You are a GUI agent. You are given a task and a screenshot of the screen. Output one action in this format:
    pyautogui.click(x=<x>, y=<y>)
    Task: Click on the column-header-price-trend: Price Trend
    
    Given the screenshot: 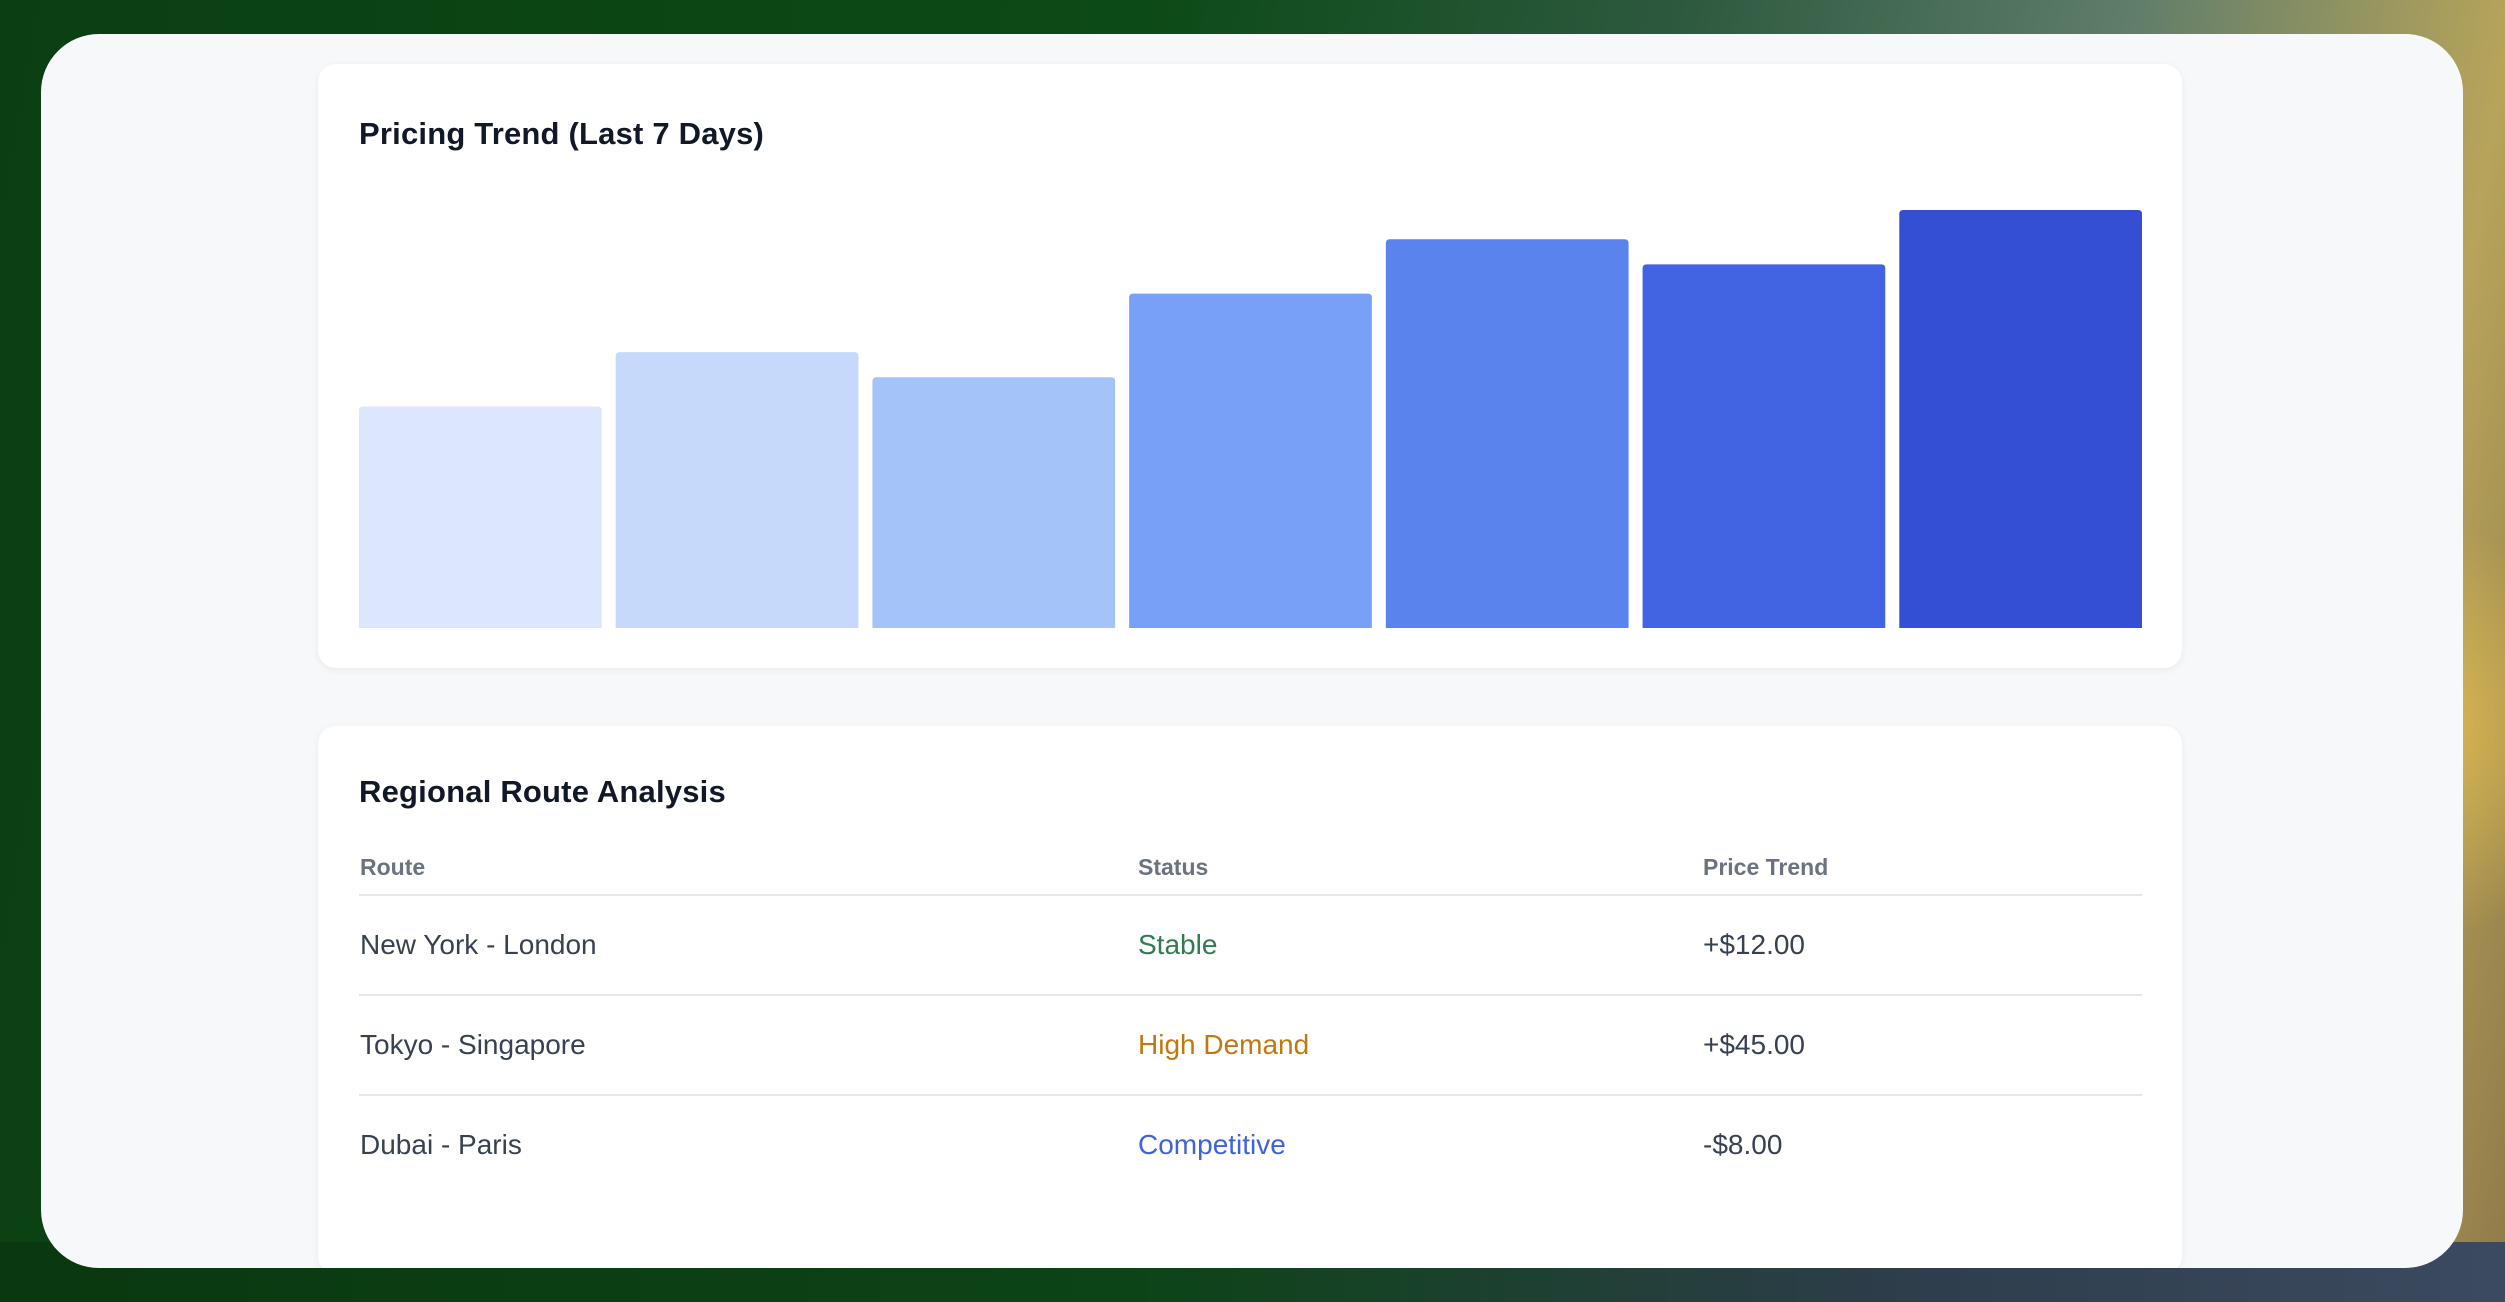 What is the action you would take?
    pyautogui.click(x=1922, y=868)
    